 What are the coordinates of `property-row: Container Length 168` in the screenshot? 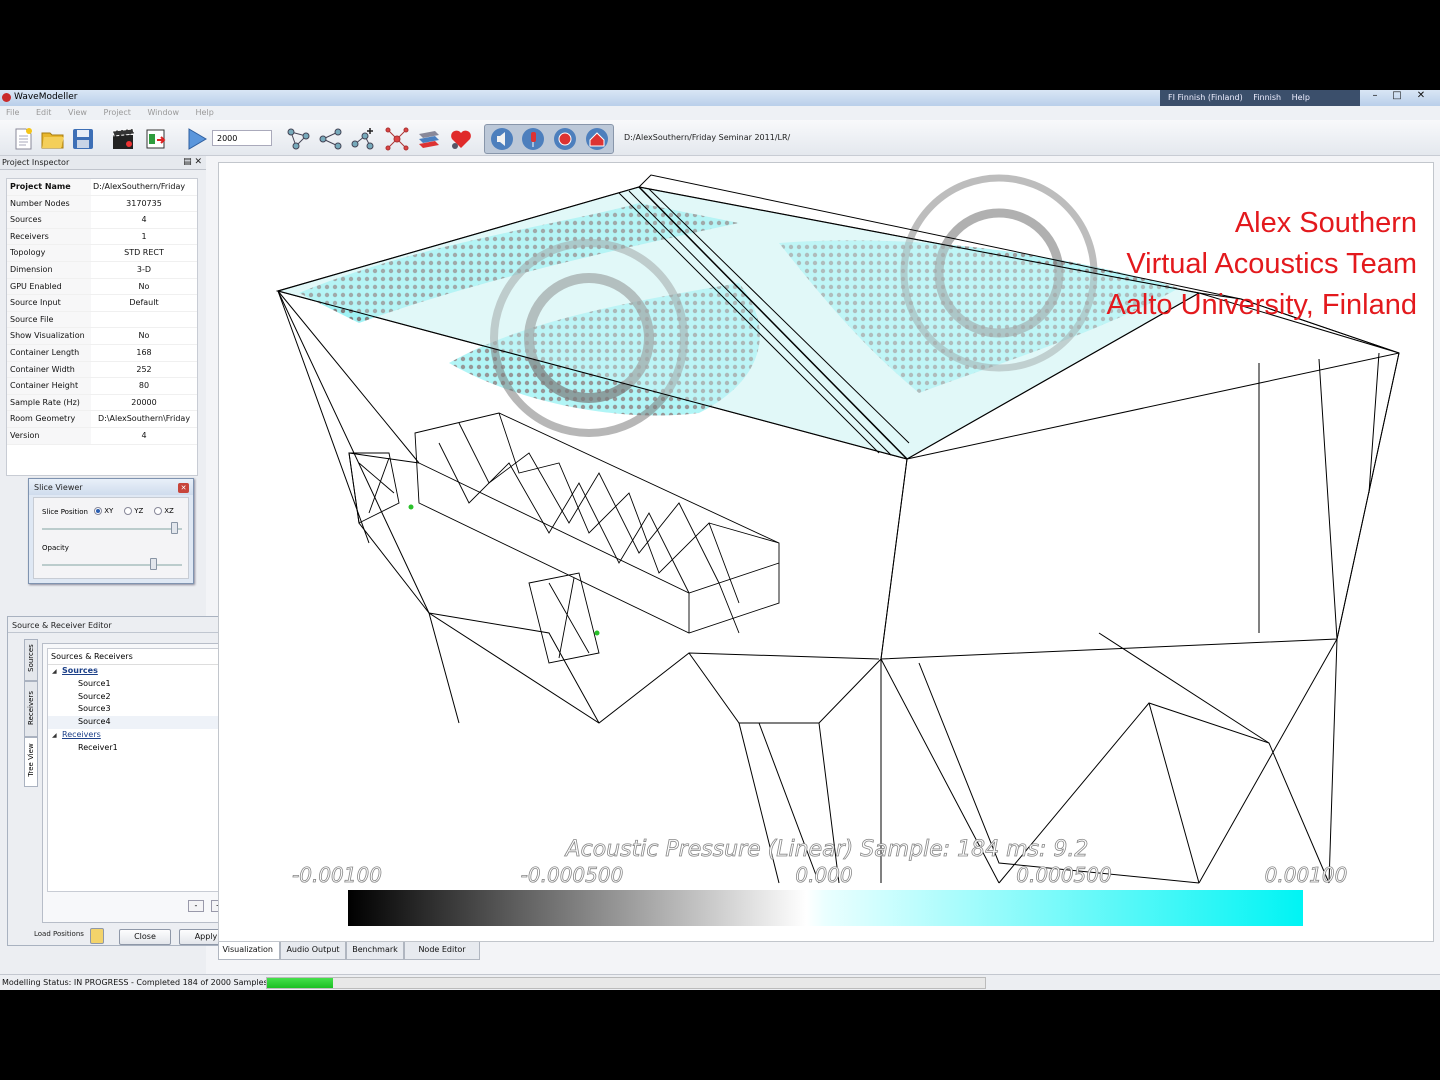 It's located at (102, 353).